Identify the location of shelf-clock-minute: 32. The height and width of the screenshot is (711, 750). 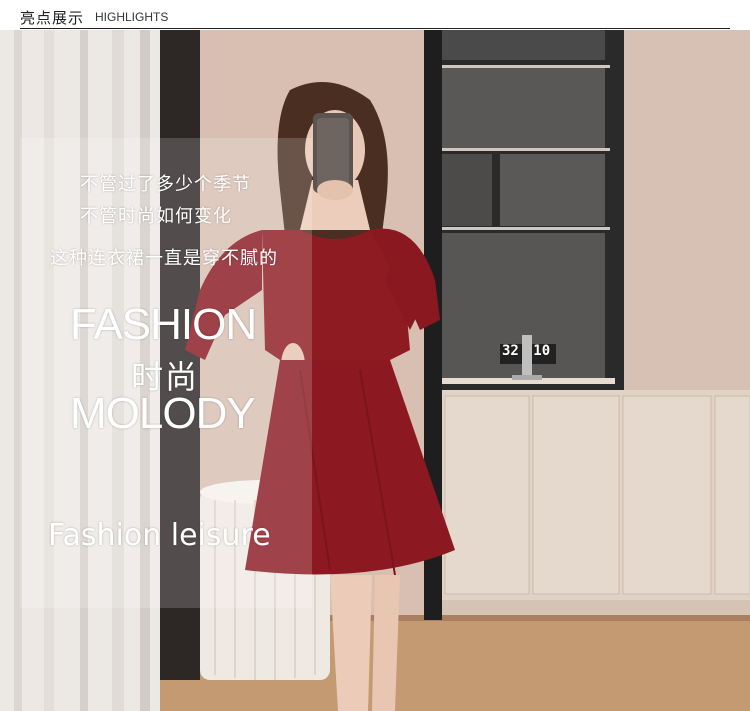
(510, 351).